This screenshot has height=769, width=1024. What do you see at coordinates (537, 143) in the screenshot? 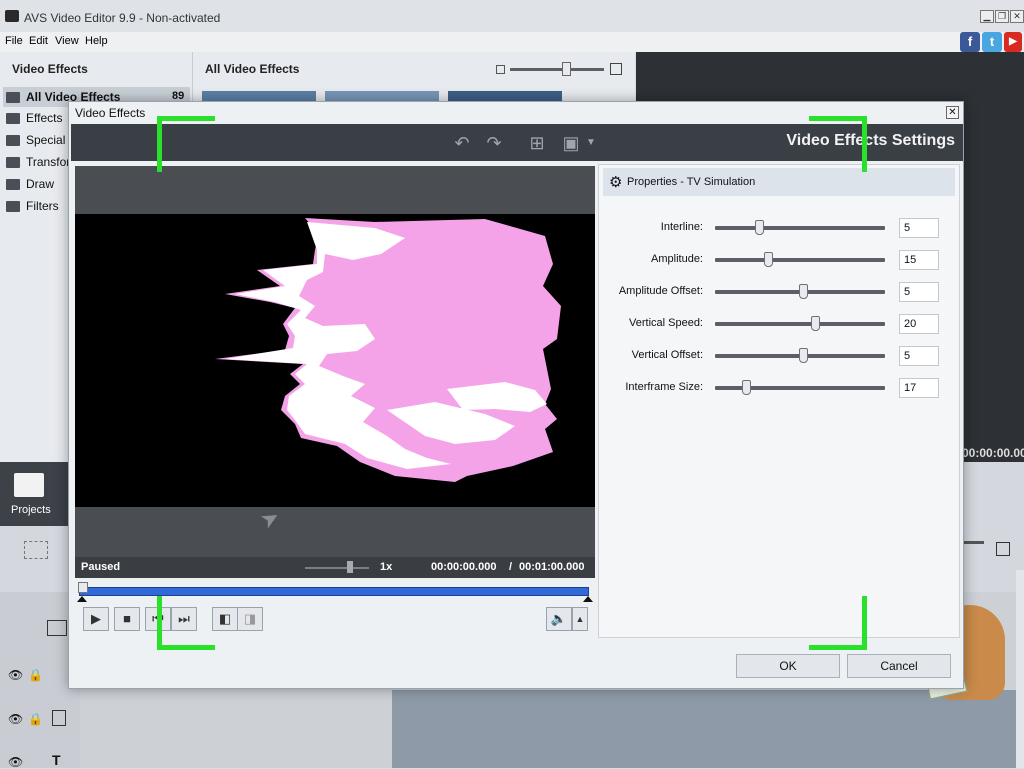
I see `grid-icon: ⊞` at bounding box center [537, 143].